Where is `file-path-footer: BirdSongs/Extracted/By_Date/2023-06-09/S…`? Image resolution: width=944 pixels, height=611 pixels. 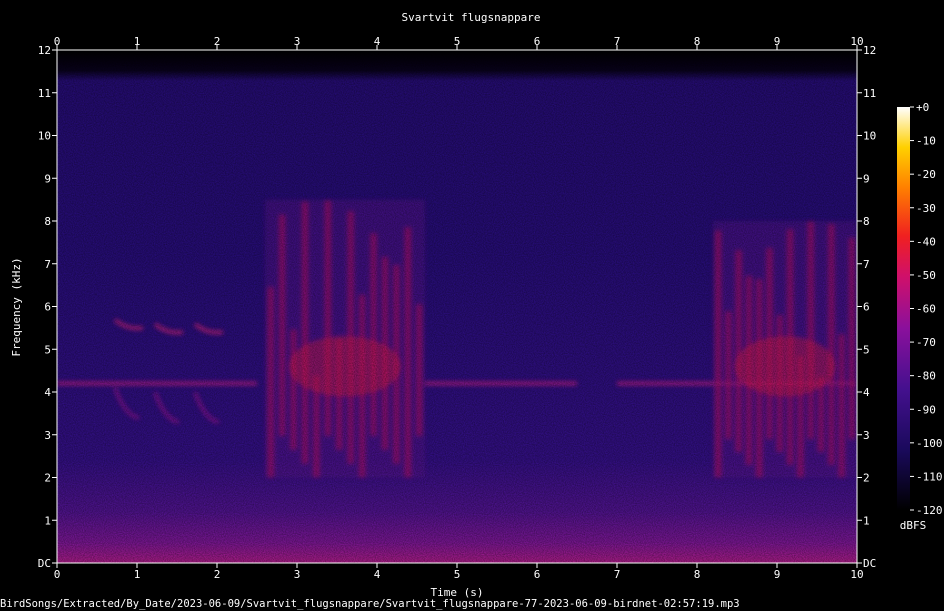
file-path-footer: BirdSongs/Extracted/By_Date/2023-06-09/S… is located at coordinates (370, 604).